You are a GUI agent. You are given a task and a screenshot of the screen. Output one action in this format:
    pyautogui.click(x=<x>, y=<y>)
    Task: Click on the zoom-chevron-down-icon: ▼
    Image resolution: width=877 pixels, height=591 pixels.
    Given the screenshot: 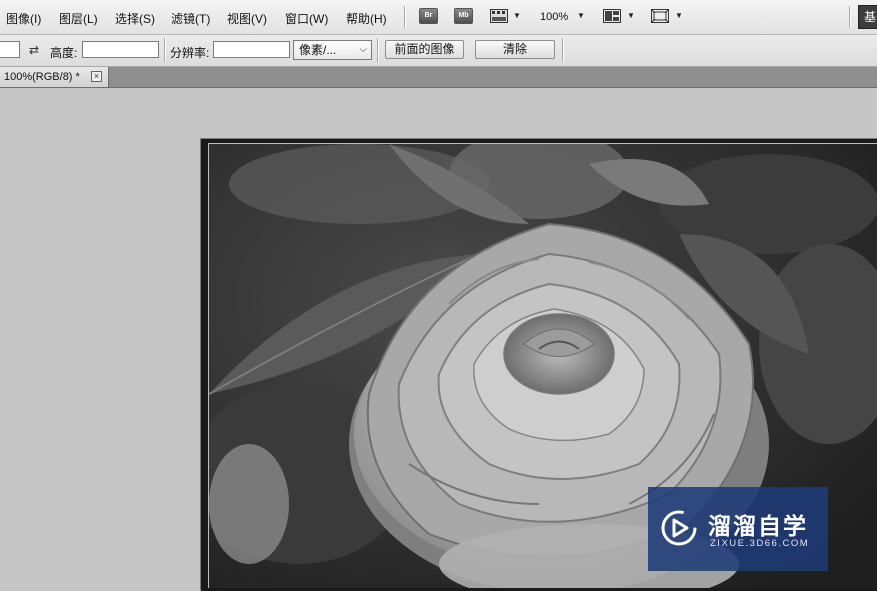 What is the action you would take?
    pyautogui.click(x=581, y=15)
    